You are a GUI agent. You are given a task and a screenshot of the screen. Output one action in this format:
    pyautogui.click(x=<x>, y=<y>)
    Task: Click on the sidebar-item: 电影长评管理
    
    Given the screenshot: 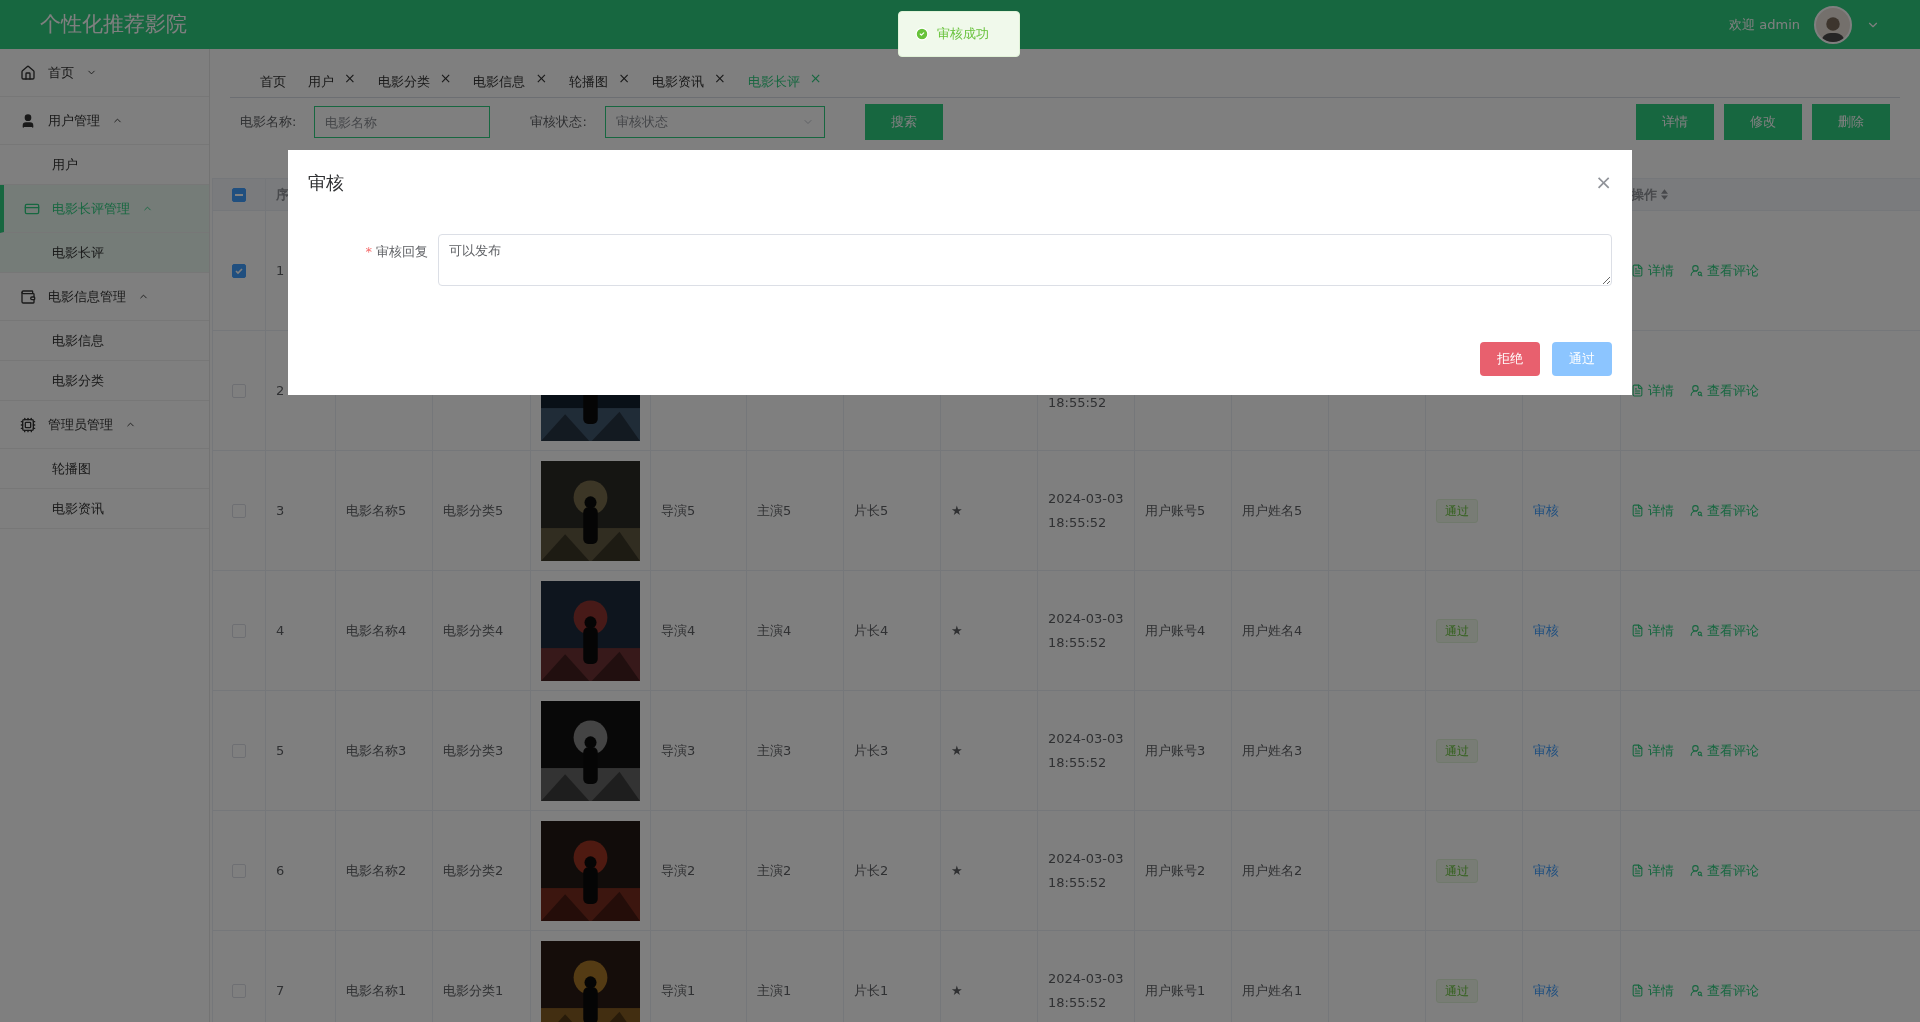 What is the action you would take?
    pyautogui.click(x=104, y=209)
    